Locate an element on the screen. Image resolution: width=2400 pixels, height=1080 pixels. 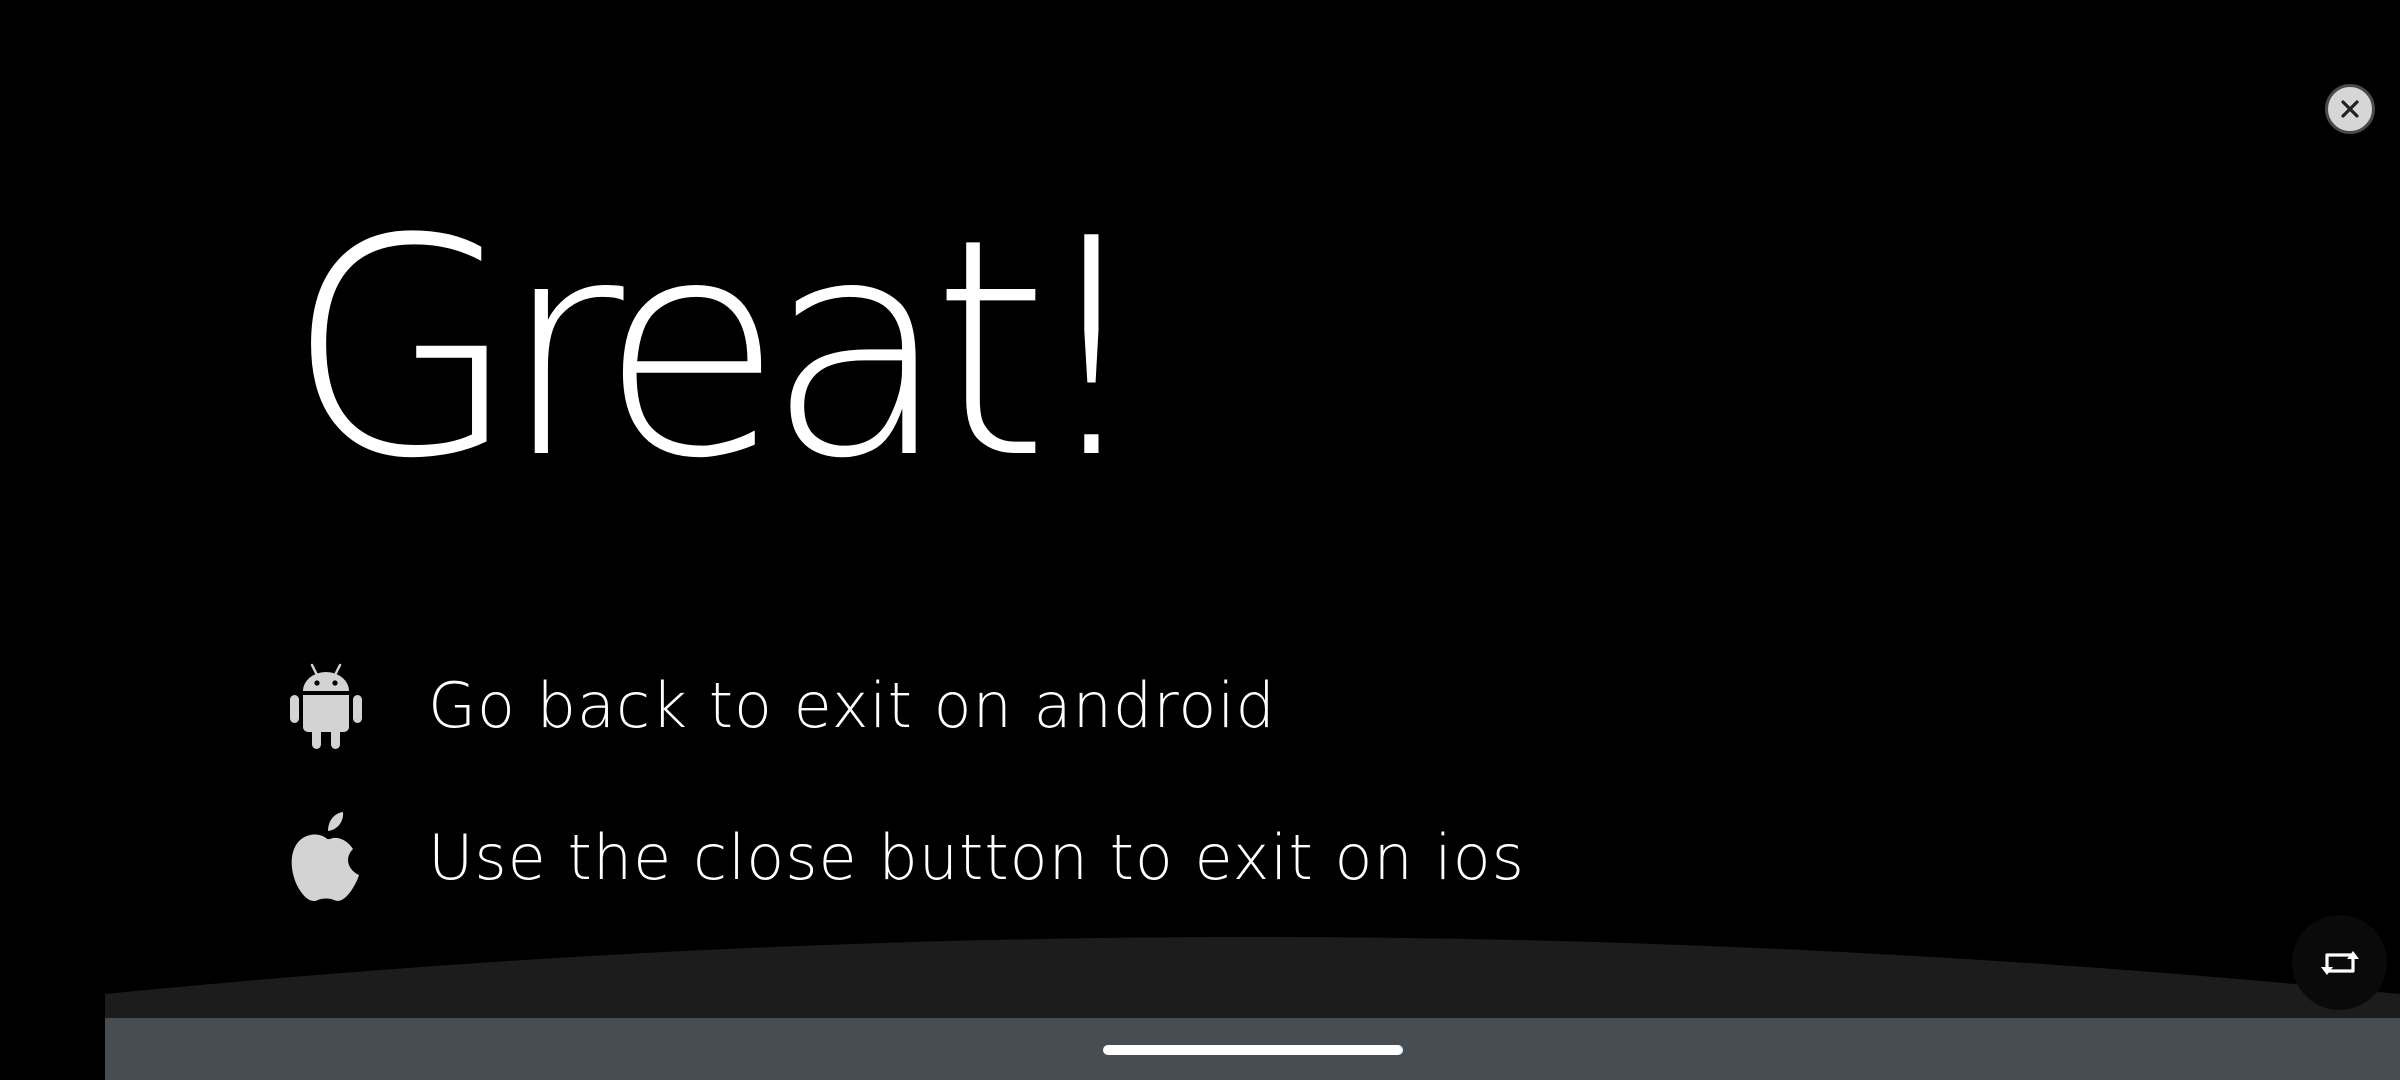
close-button is located at coordinates (2350, 109).